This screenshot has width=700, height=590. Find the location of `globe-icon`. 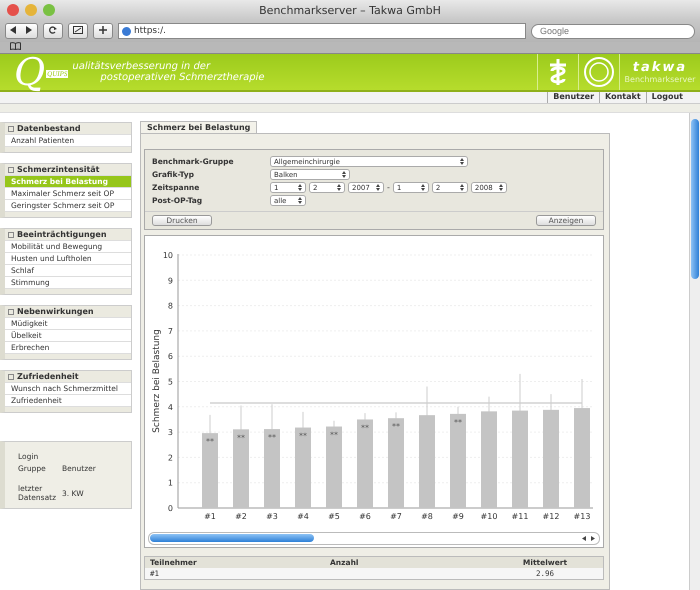

globe-icon is located at coordinates (126, 31).